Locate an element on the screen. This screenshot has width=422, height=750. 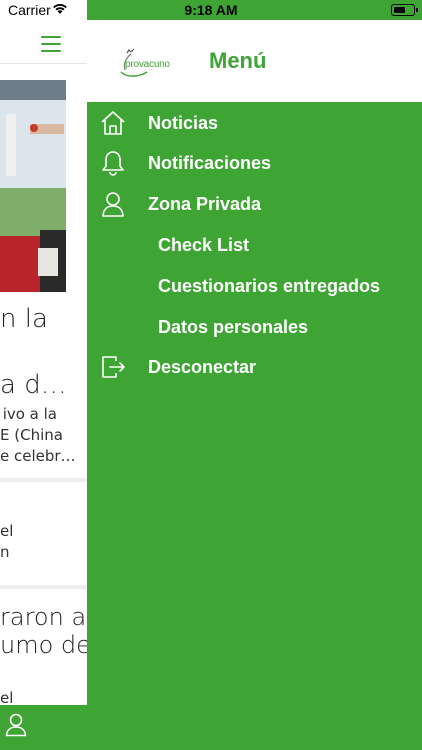
provacuno-logo: provacuno is located at coordinates (145, 62).